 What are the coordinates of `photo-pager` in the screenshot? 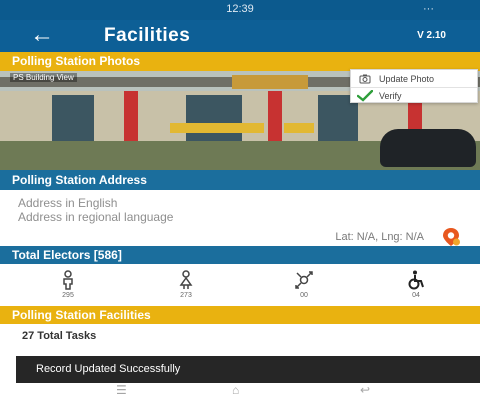 It's located at (241, 166).